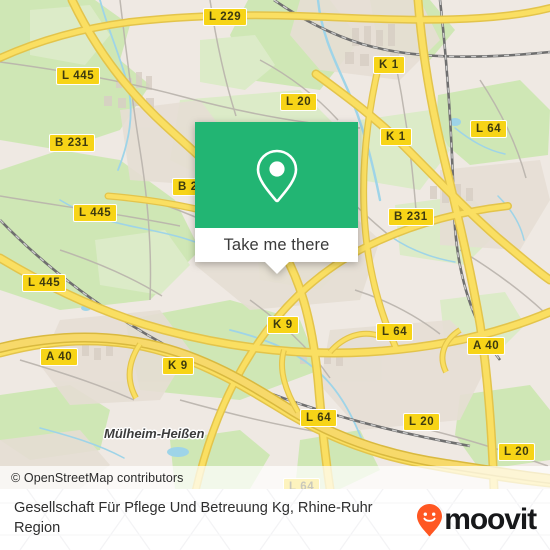 The height and width of the screenshot is (550, 550). I want to click on location-callout-card: Take me there, so click(276, 198).